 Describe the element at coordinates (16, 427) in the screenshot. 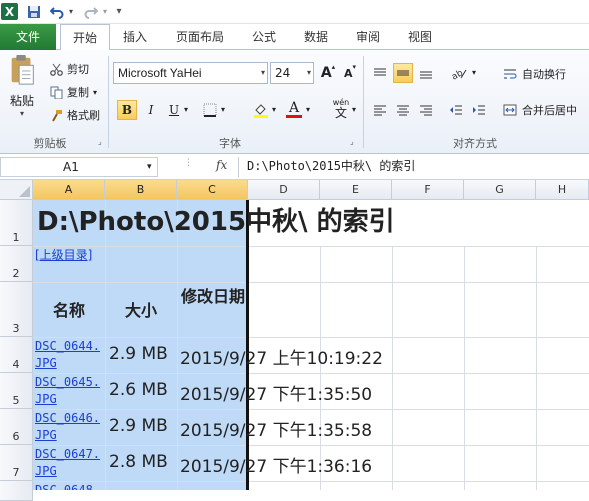

I see `row-header-6: 6` at that location.